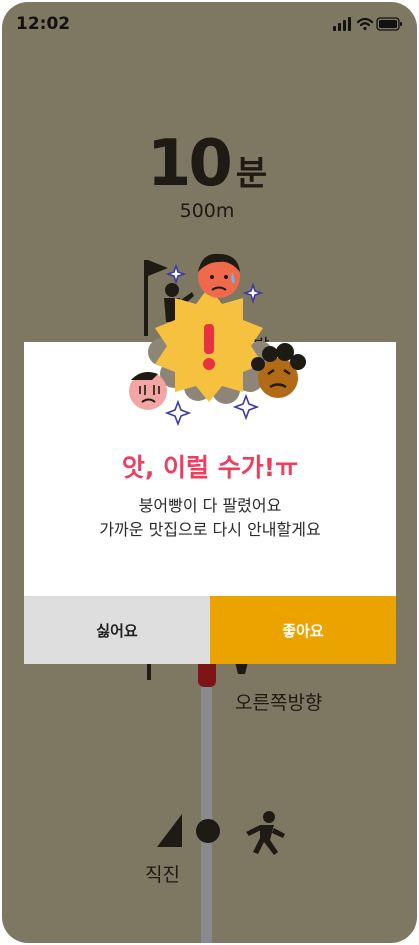 The image size is (419, 945). Describe the element at coordinates (189, 164) in the screenshot. I see `distance-value: 10` at that location.